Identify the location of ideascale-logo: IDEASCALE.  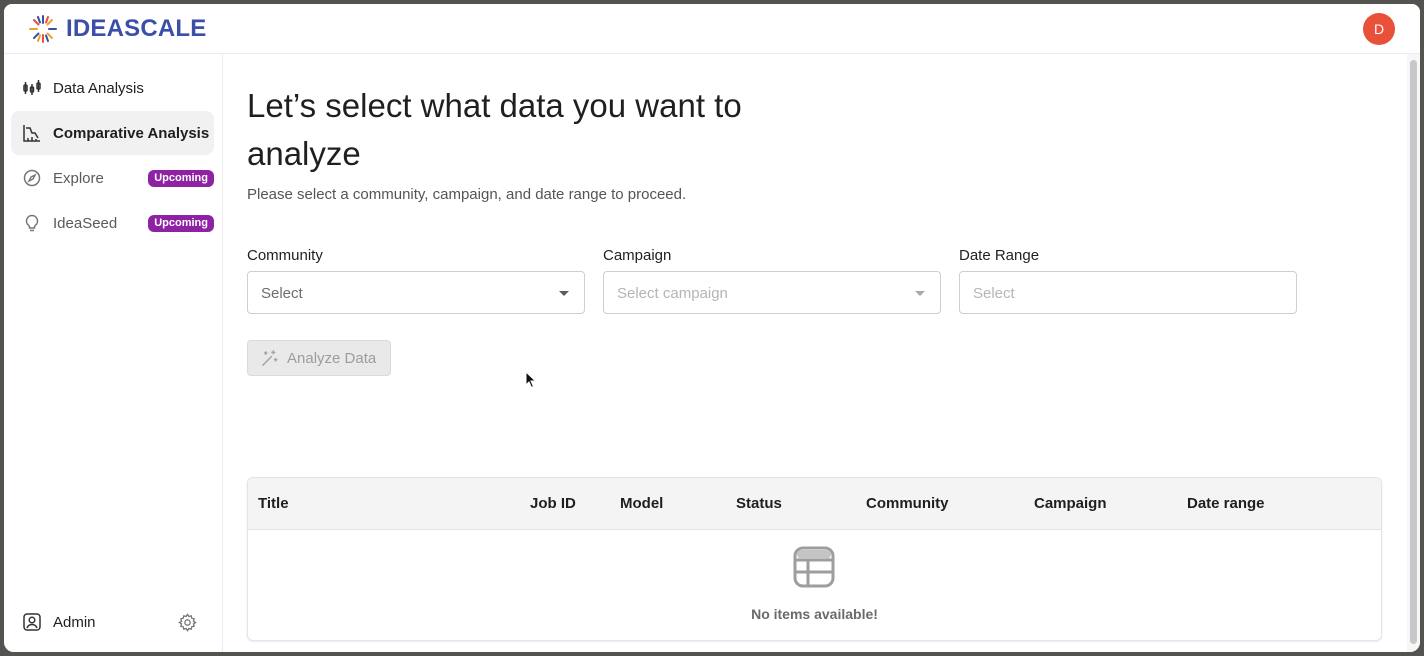
(117, 29).